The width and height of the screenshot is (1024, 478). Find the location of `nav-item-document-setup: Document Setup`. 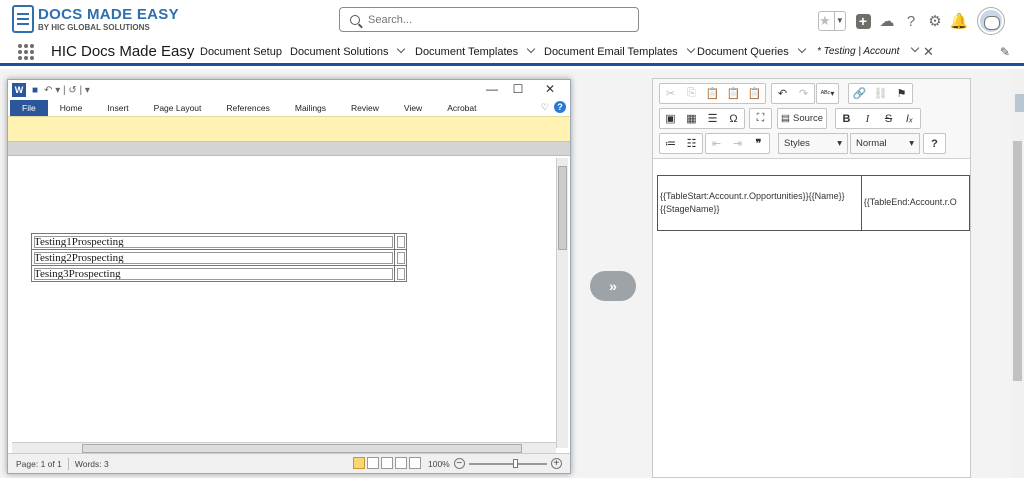

nav-item-document-setup: Document Setup is located at coordinates (241, 52).